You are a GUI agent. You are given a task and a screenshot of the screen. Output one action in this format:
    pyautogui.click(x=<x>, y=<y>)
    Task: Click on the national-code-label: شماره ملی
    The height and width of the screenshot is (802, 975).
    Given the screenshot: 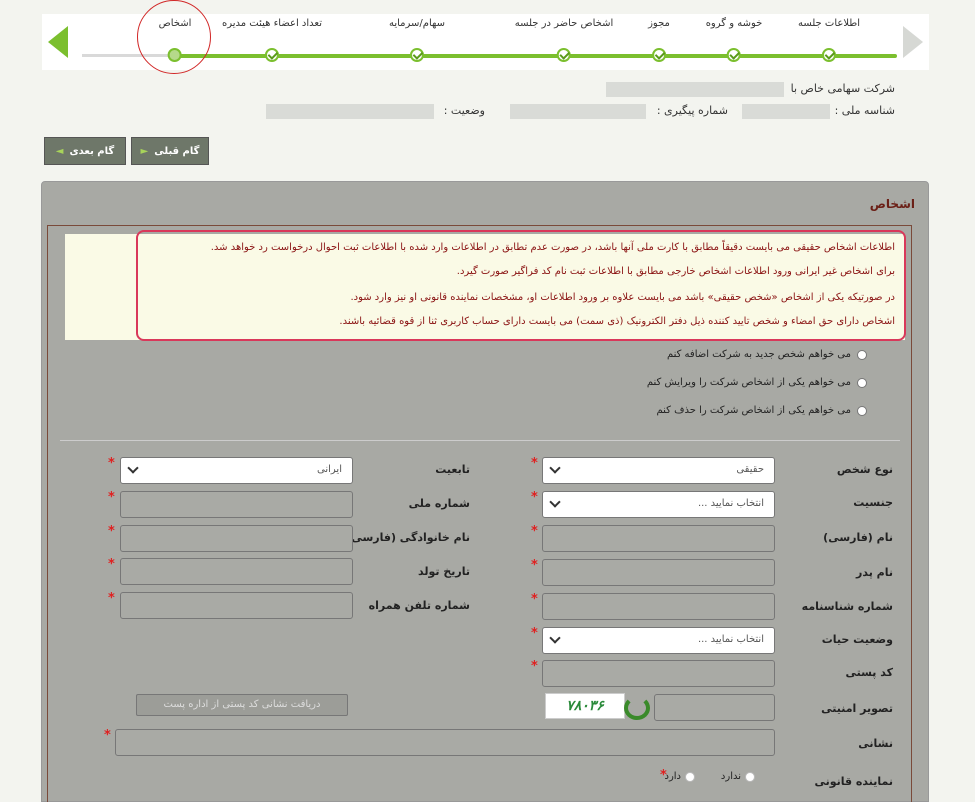 What is the action you would take?
    pyautogui.click(x=439, y=503)
    